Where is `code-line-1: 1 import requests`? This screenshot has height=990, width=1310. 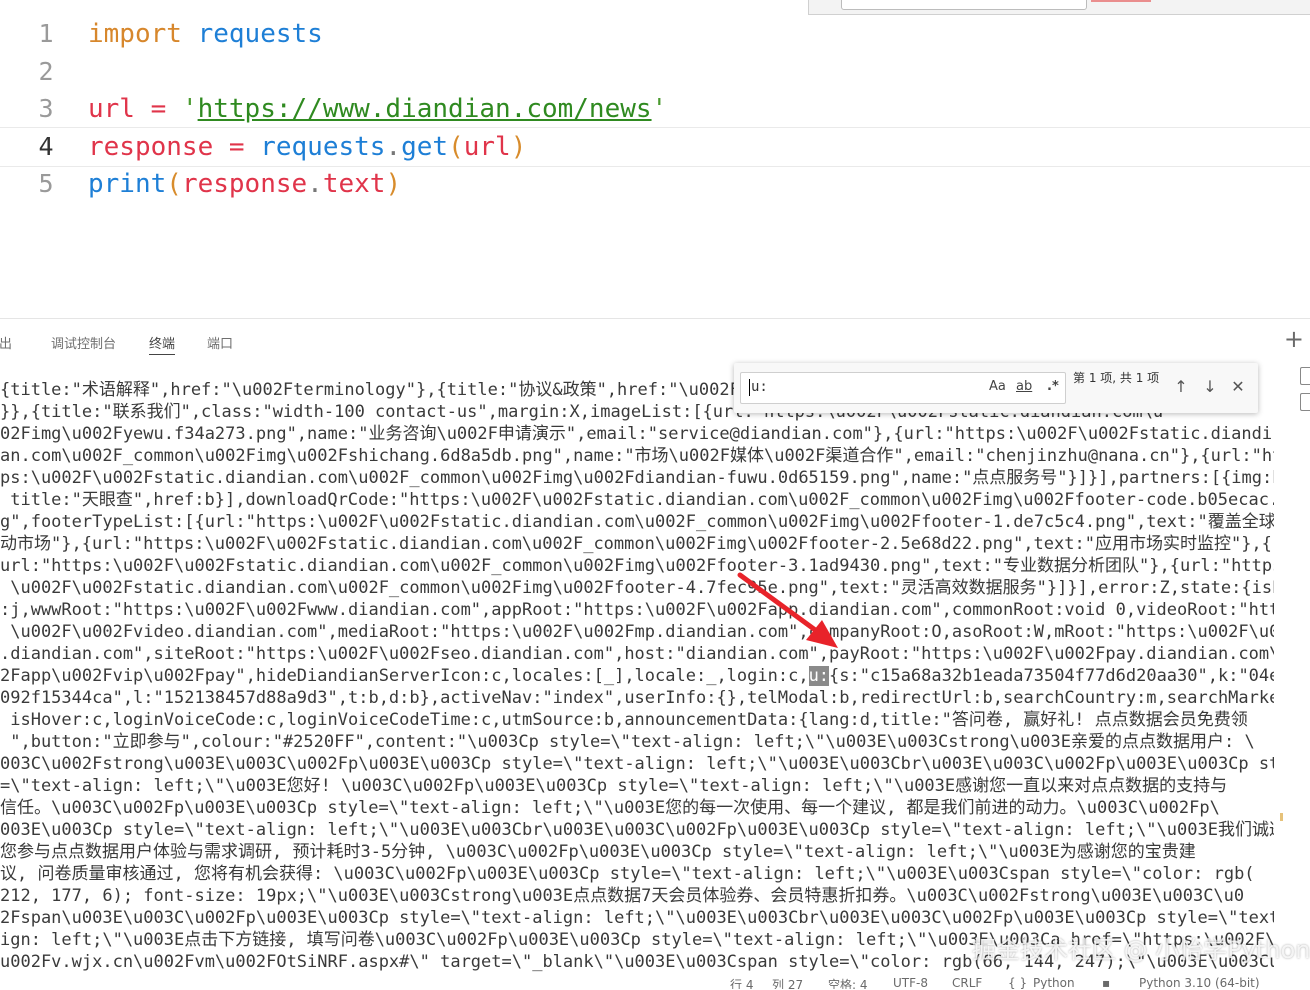
code-line-1: 1 import requests is located at coordinates (655, 34).